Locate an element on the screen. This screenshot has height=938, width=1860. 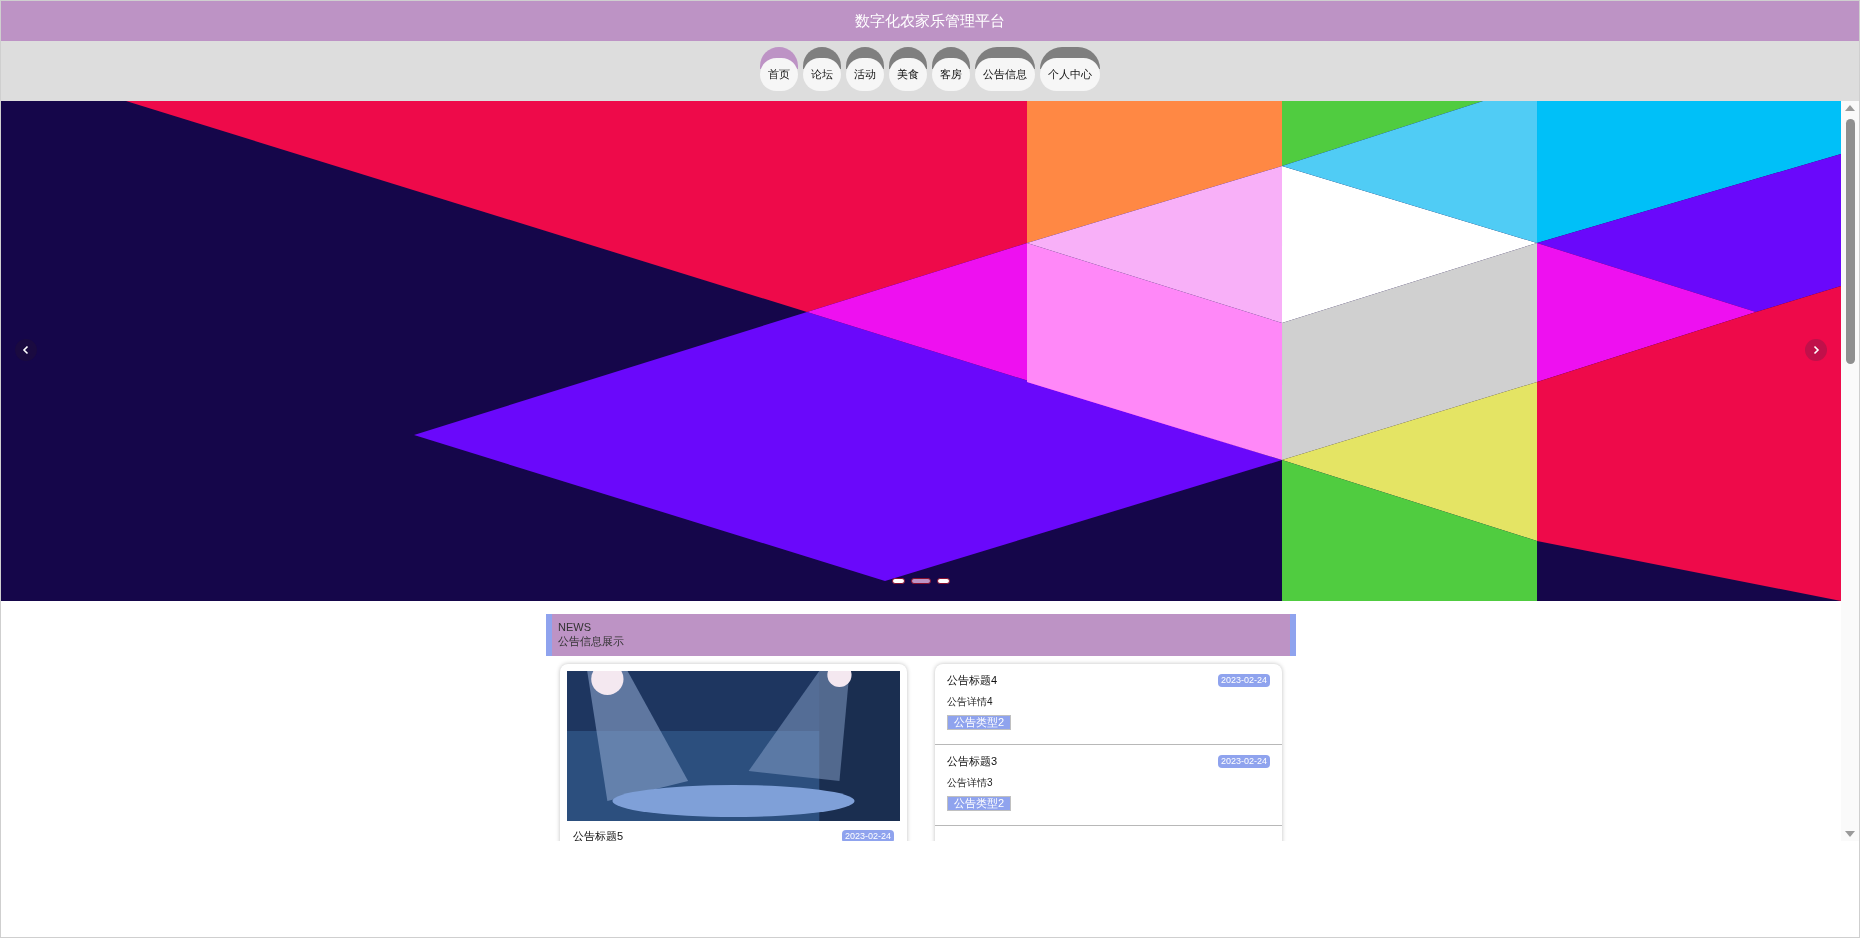
chevron-right-icon is located at coordinates (1816, 350).